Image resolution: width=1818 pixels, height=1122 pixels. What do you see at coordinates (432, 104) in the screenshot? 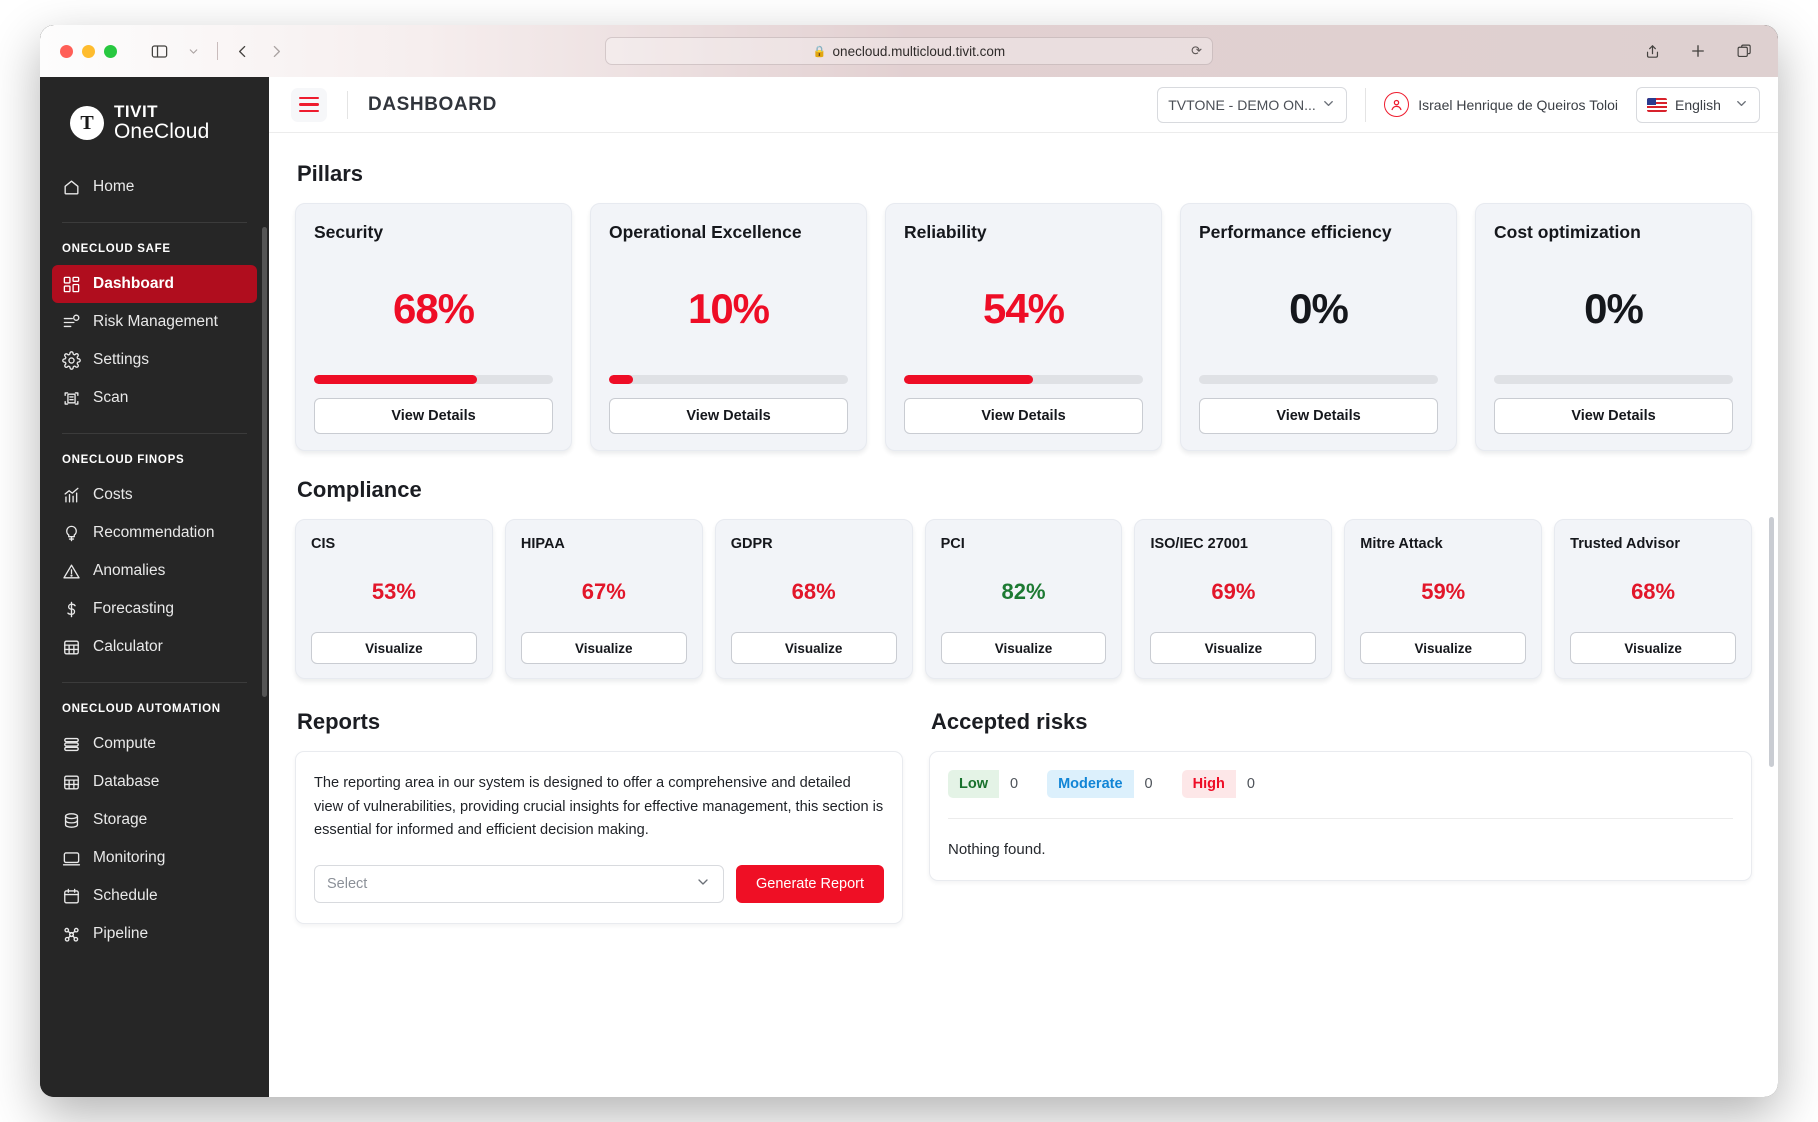
I see `page-title: DASHBOARD` at bounding box center [432, 104].